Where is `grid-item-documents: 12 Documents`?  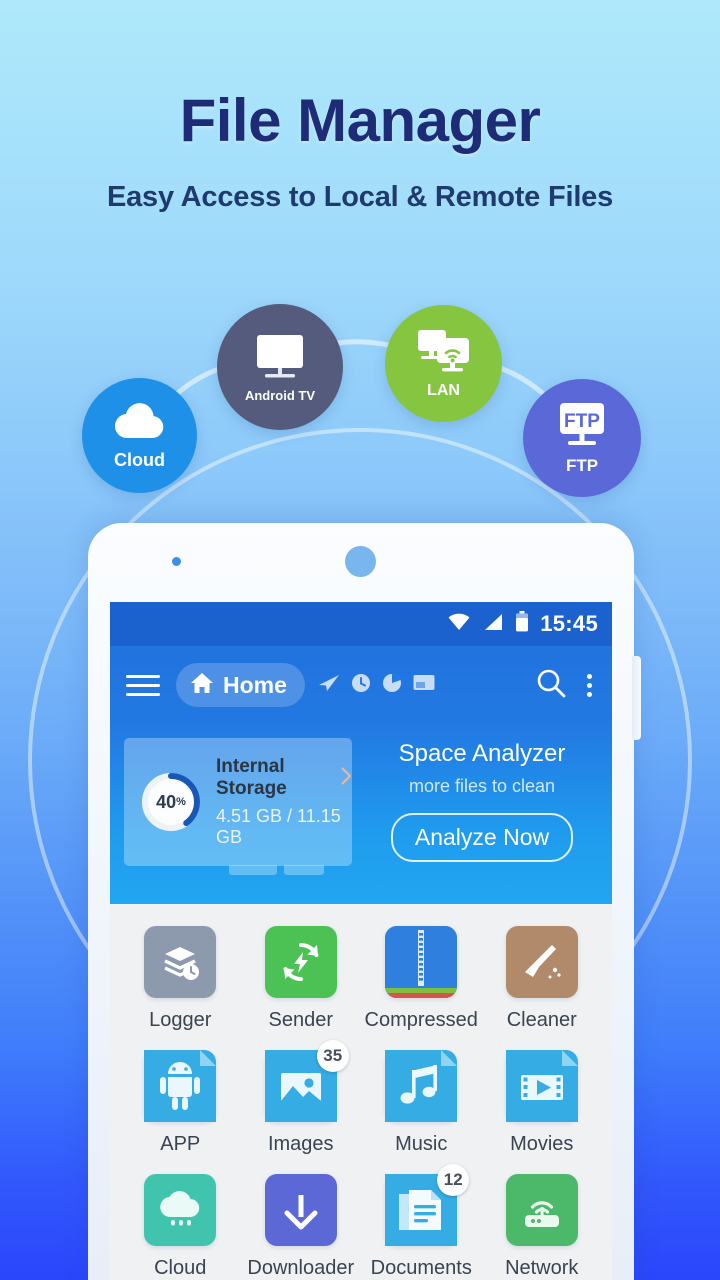 grid-item-documents: 12 Documents is located at coordinates (421, 1222).